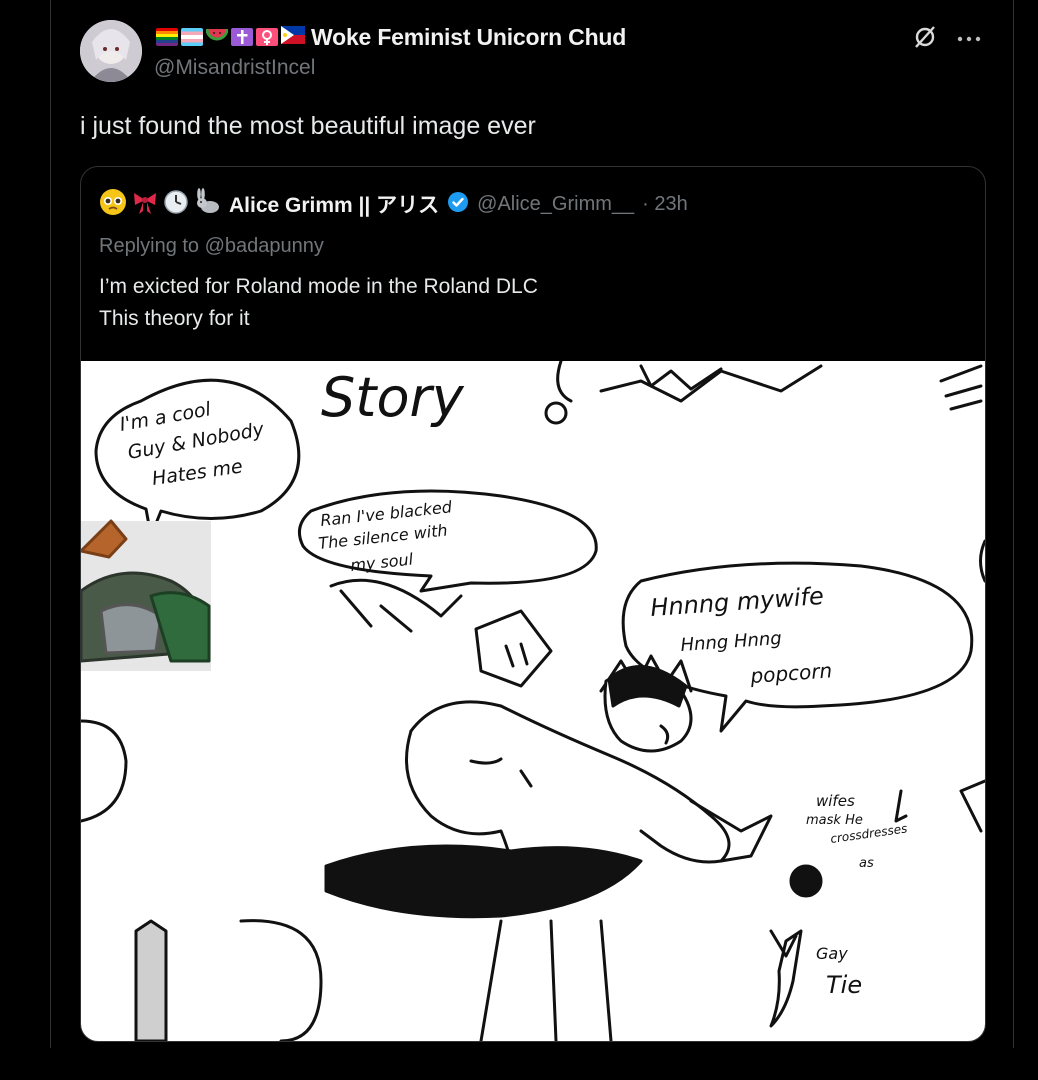  What do you see at coordinates (866, 863) in the screenshot?
I see `note1-line-4: as` at bounding box center [866, 863].